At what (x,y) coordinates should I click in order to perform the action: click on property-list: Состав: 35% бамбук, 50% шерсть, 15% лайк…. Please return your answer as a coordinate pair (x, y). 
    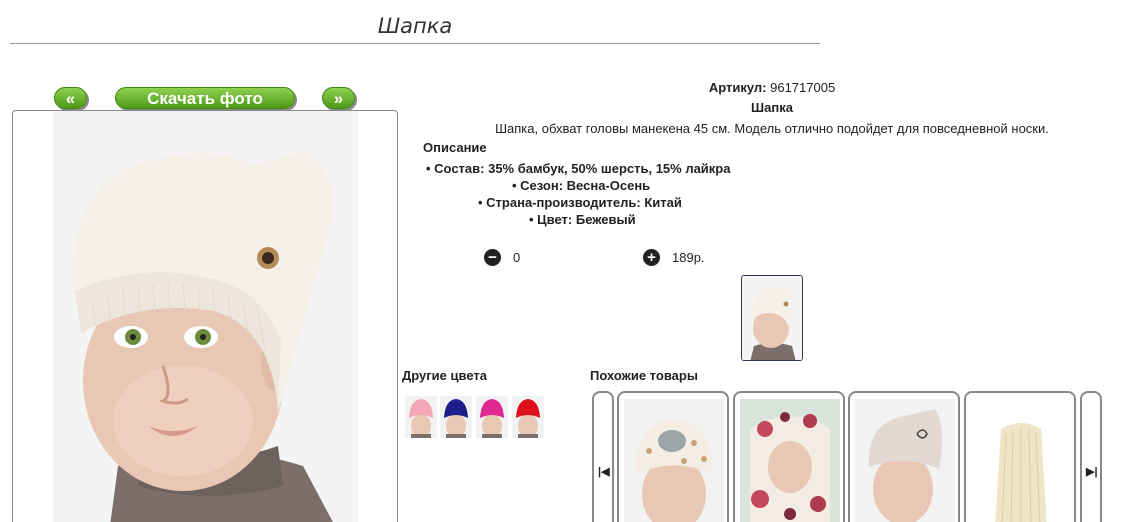
    Looking at the image, I should click on (578, 195).